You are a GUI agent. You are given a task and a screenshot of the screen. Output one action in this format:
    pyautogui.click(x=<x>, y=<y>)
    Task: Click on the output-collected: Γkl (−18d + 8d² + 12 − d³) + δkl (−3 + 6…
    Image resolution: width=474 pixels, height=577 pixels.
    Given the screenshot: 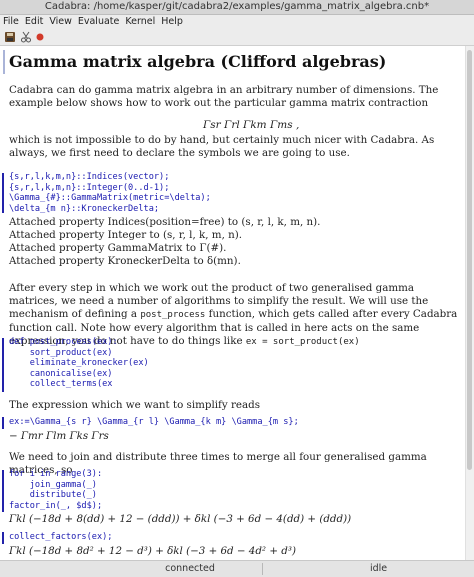 What is the action you would take?
    pyautogui.click(x=152, y=551)
    